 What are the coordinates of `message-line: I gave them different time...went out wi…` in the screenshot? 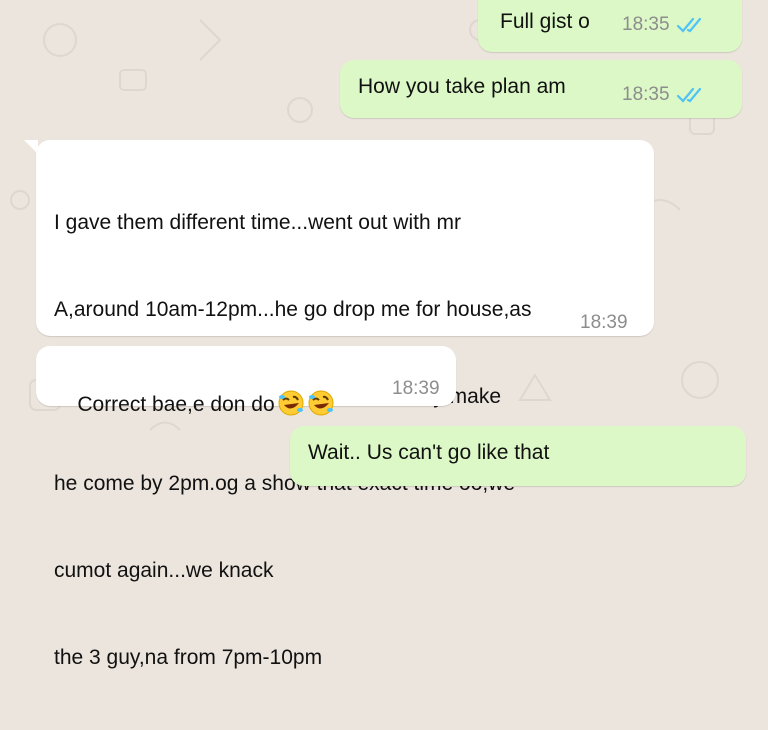 It's located at (257, 222).